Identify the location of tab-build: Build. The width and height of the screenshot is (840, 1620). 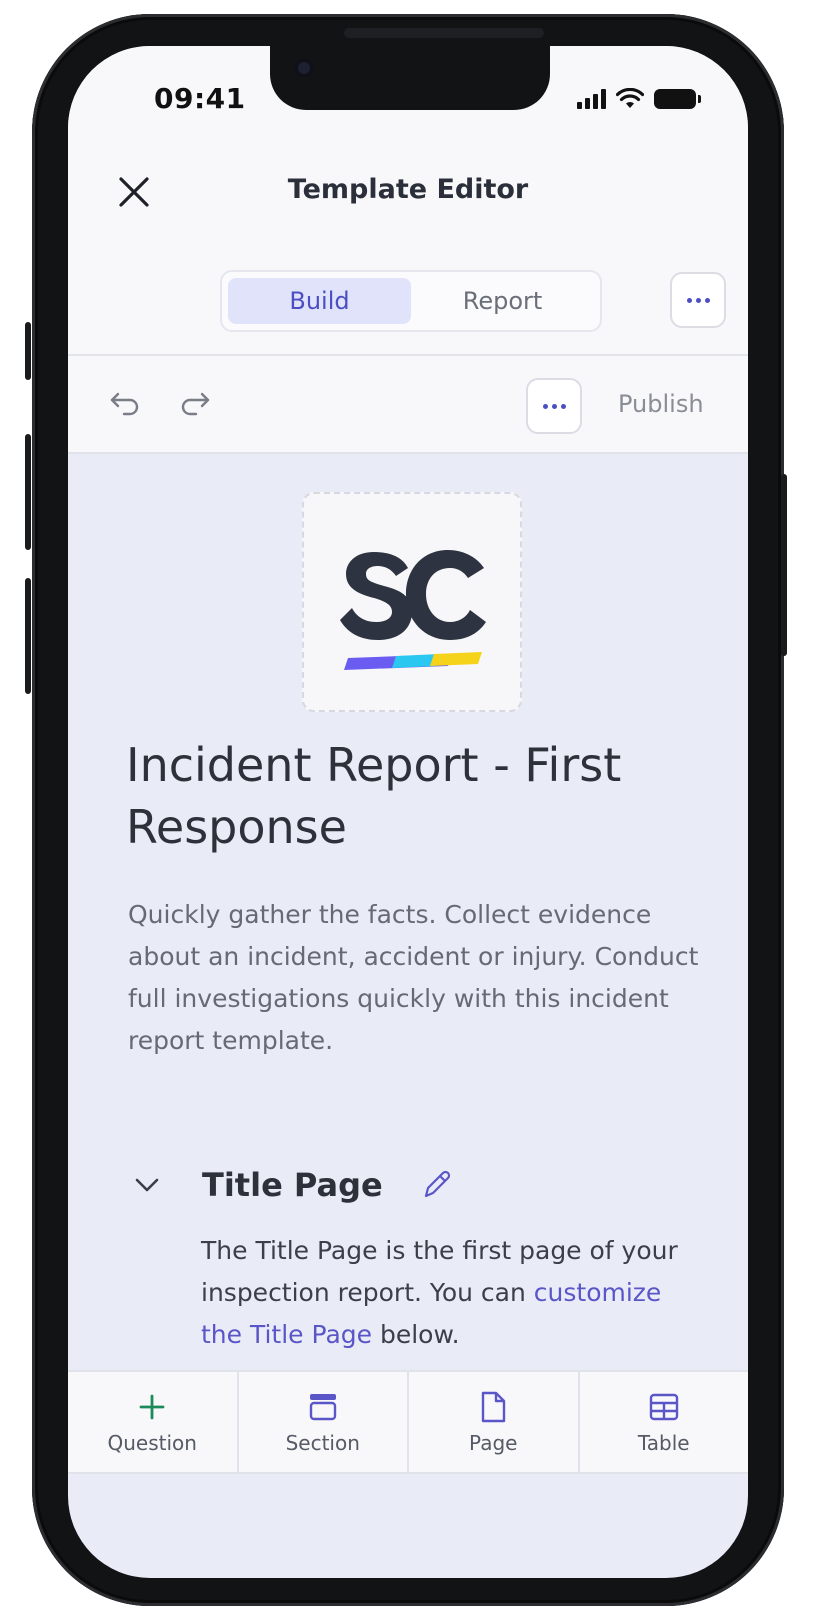
(319, 301).